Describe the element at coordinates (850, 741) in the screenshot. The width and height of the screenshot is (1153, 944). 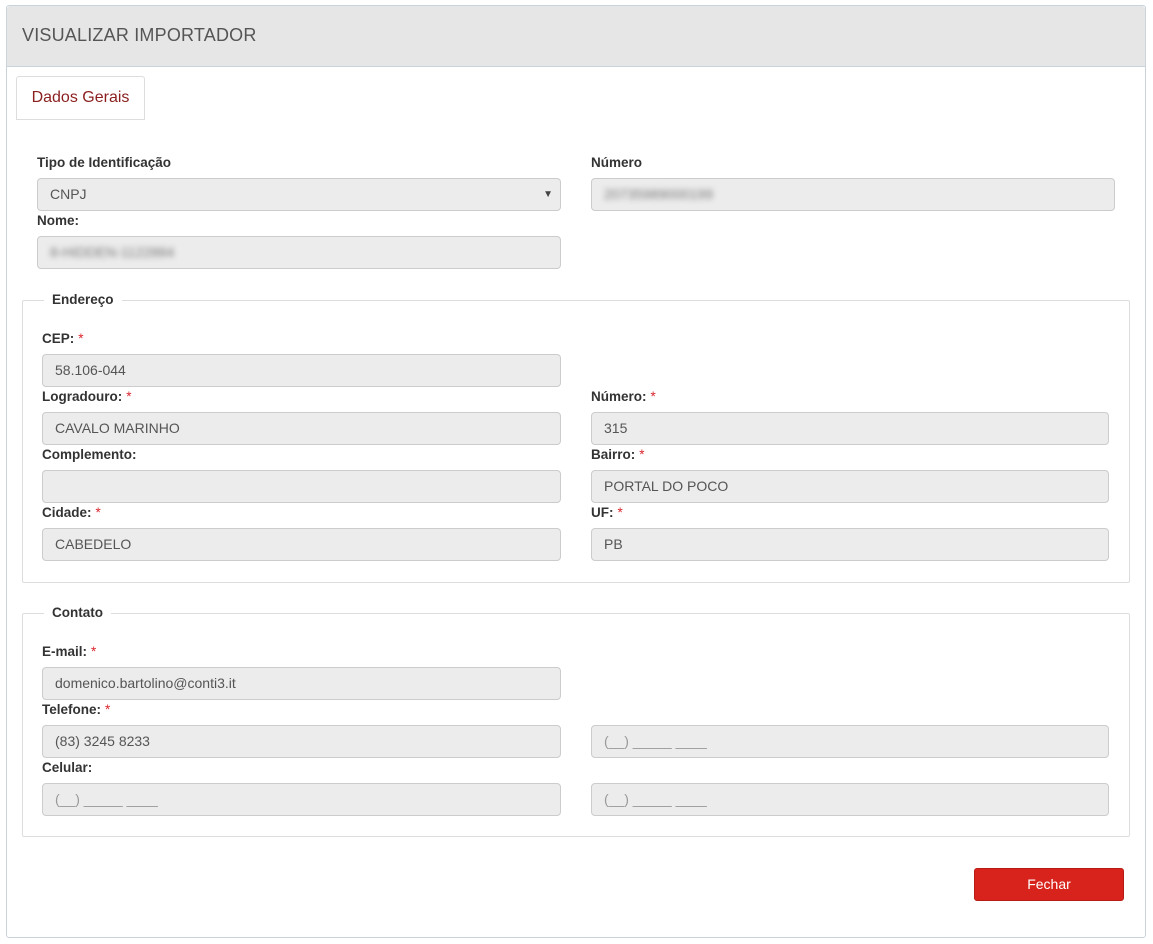
I see `telefone-secundario-field: (__) _____ ____` at that location.